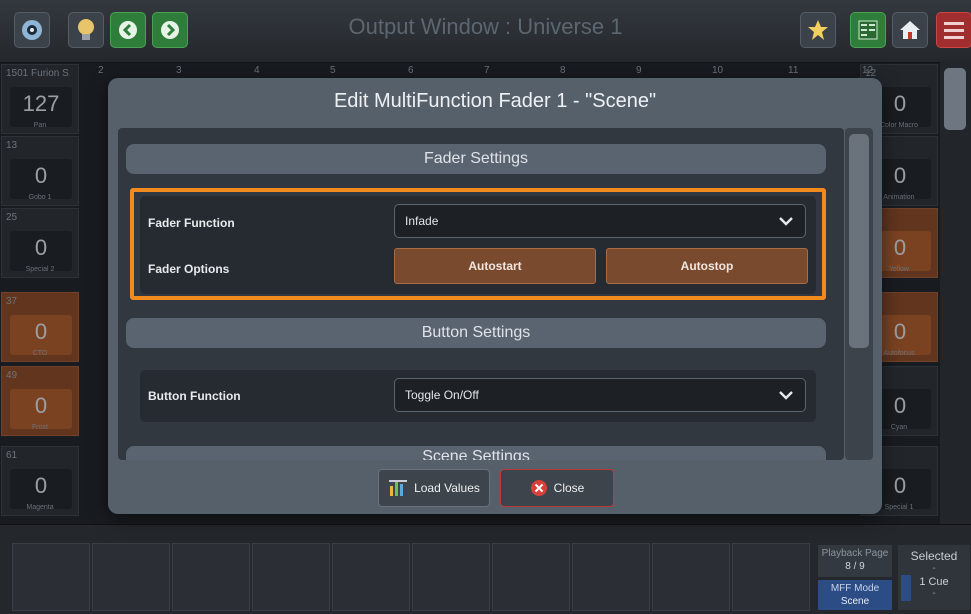 This screenshot has width=971, height=614. What do you see at coordinates (855, 588) in the screenshot?
I see `mff-mode-label: MFF Mode` at bounding box center [855, 588].